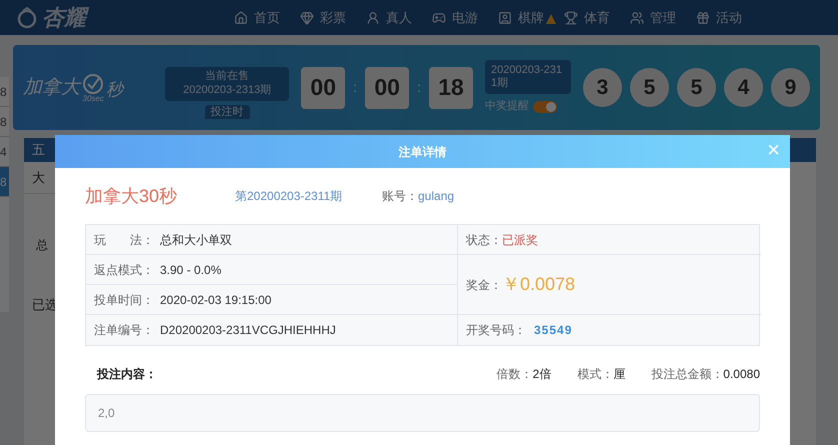 Image resolution: width=838 pixels, height=445 pixels. I want to click on person-icon, so click(373, 17).